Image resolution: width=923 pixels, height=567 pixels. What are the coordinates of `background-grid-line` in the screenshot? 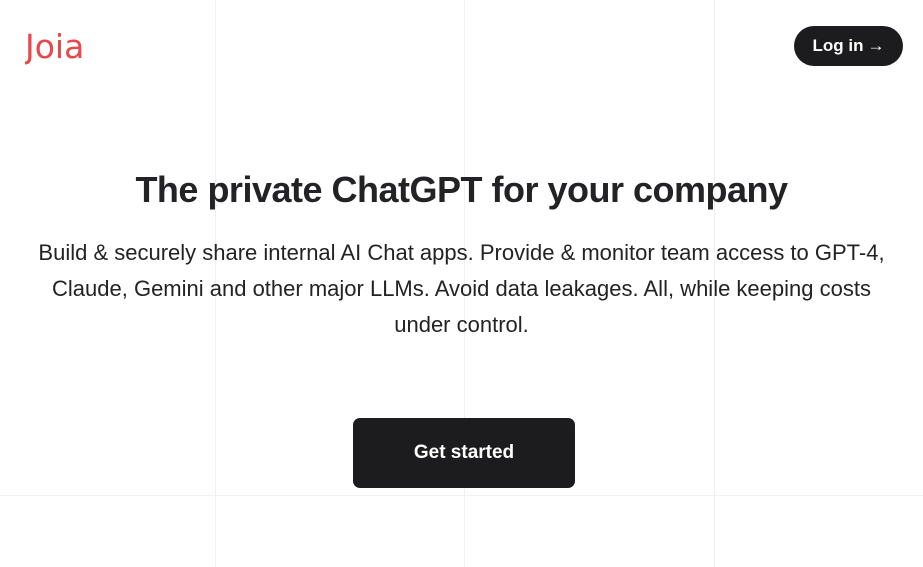 It's located at (461, 495).